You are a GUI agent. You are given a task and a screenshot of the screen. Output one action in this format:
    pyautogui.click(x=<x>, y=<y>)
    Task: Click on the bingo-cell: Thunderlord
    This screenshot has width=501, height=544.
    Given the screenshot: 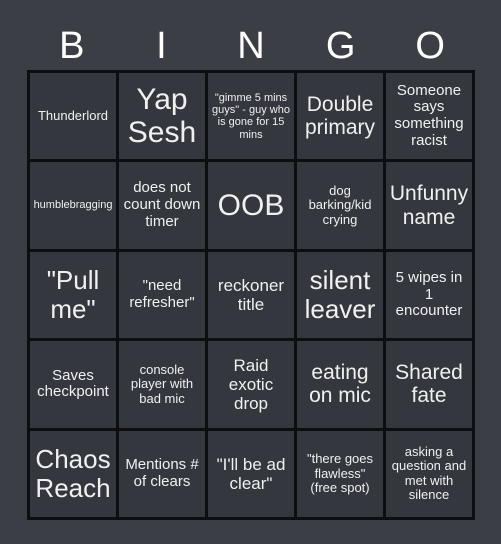 What is the action you would take?
    pyautogui.click(x=73, y=116)
    